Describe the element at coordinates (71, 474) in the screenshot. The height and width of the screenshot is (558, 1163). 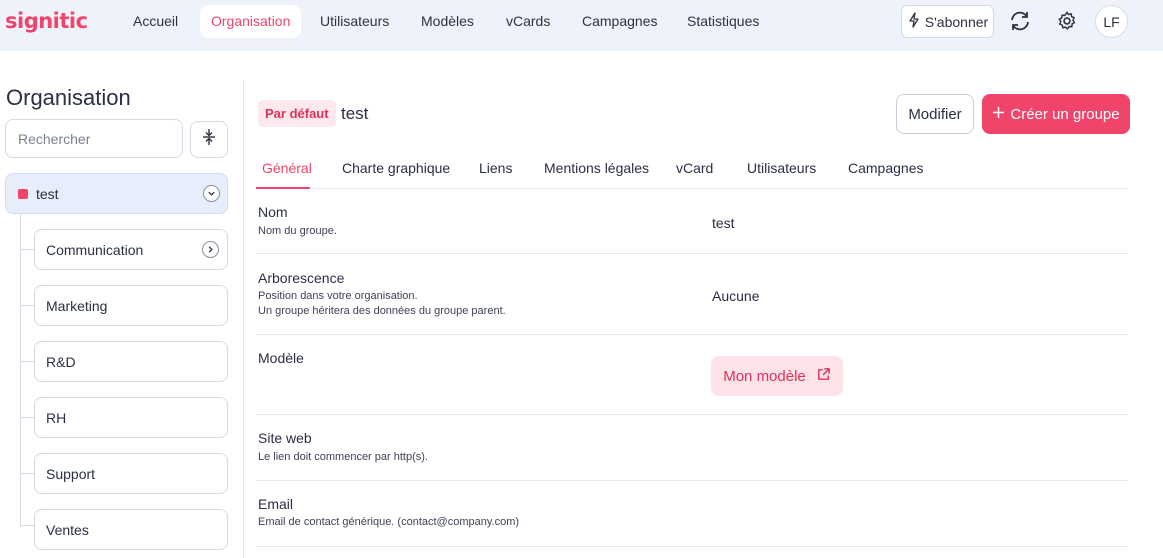
I see `tree-item-label: Support` at that location.